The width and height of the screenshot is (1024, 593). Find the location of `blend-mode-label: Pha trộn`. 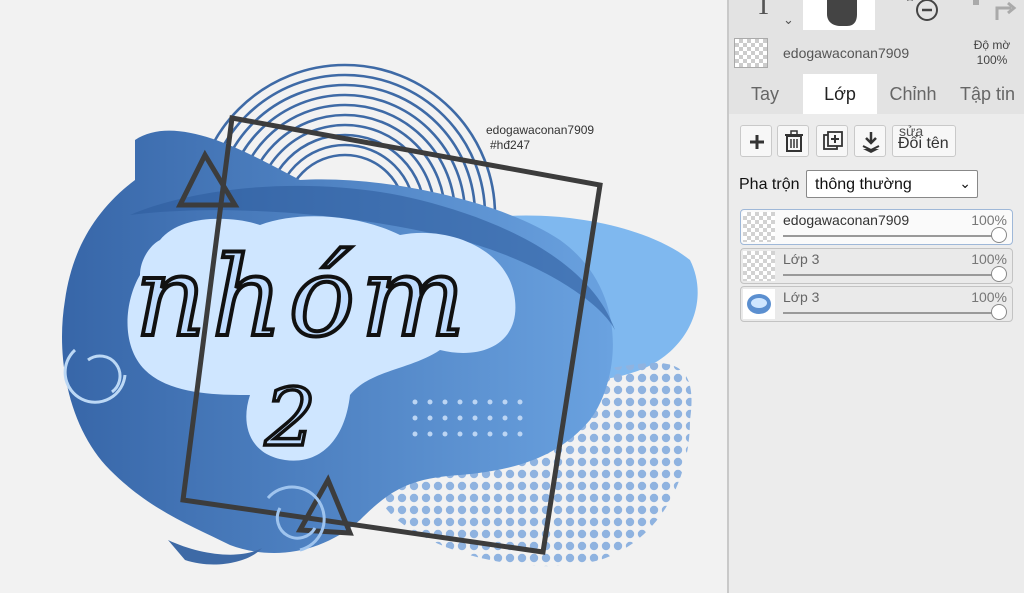

blend-mode-label: Pha trộn is located at coordinates (769, 184).